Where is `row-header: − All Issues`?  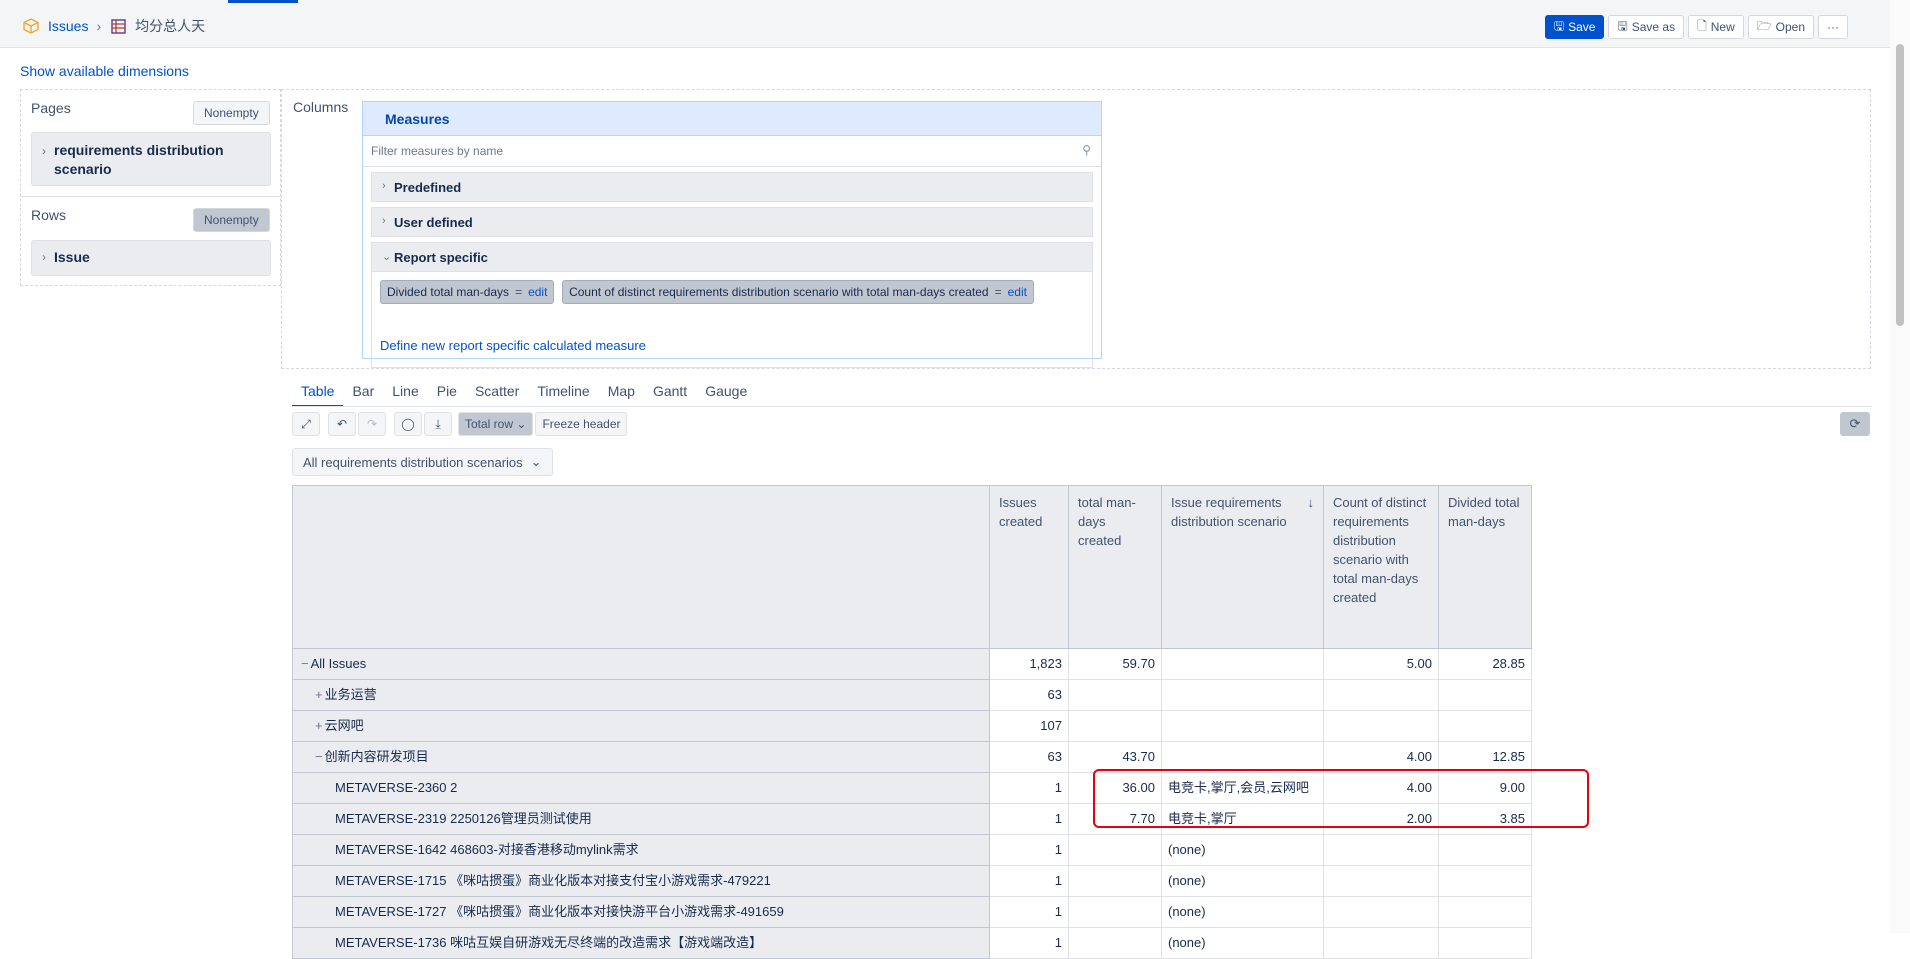 row-header: − All Issues is located at coordinates (641, 664).